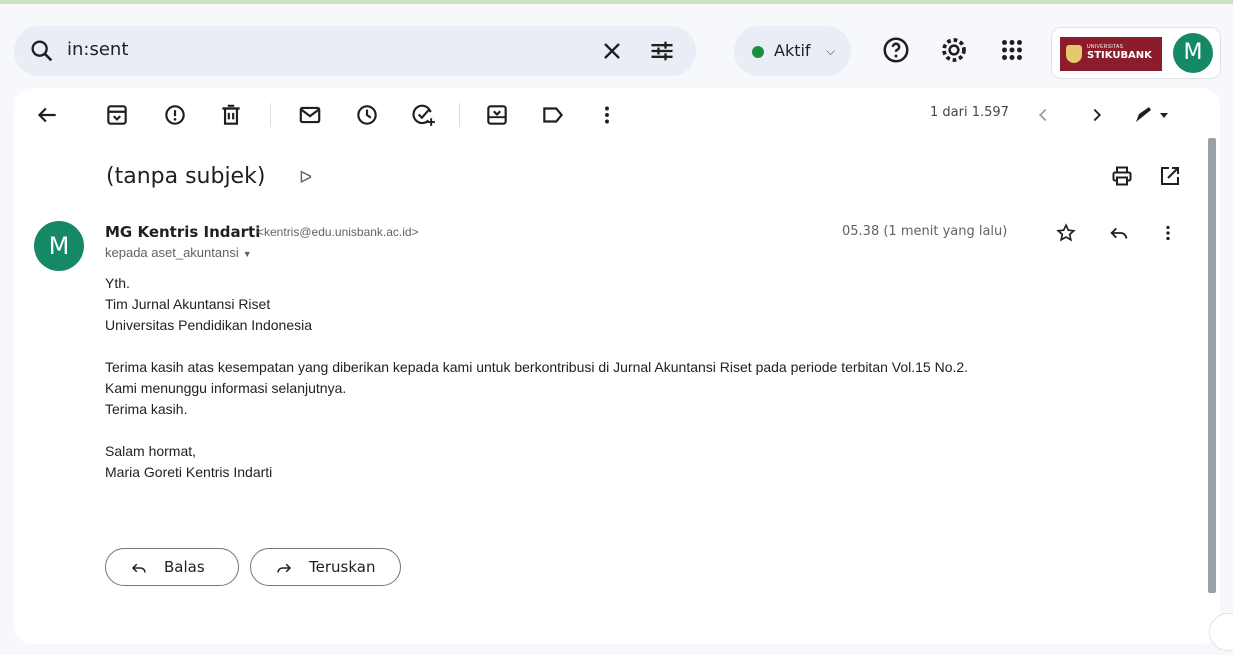 This screenshot has width=1233, height=655. What do you see at coordinates (47, 115) in the screenshot?
I see `back-arrow-icon` at bounding box center [47, 115].